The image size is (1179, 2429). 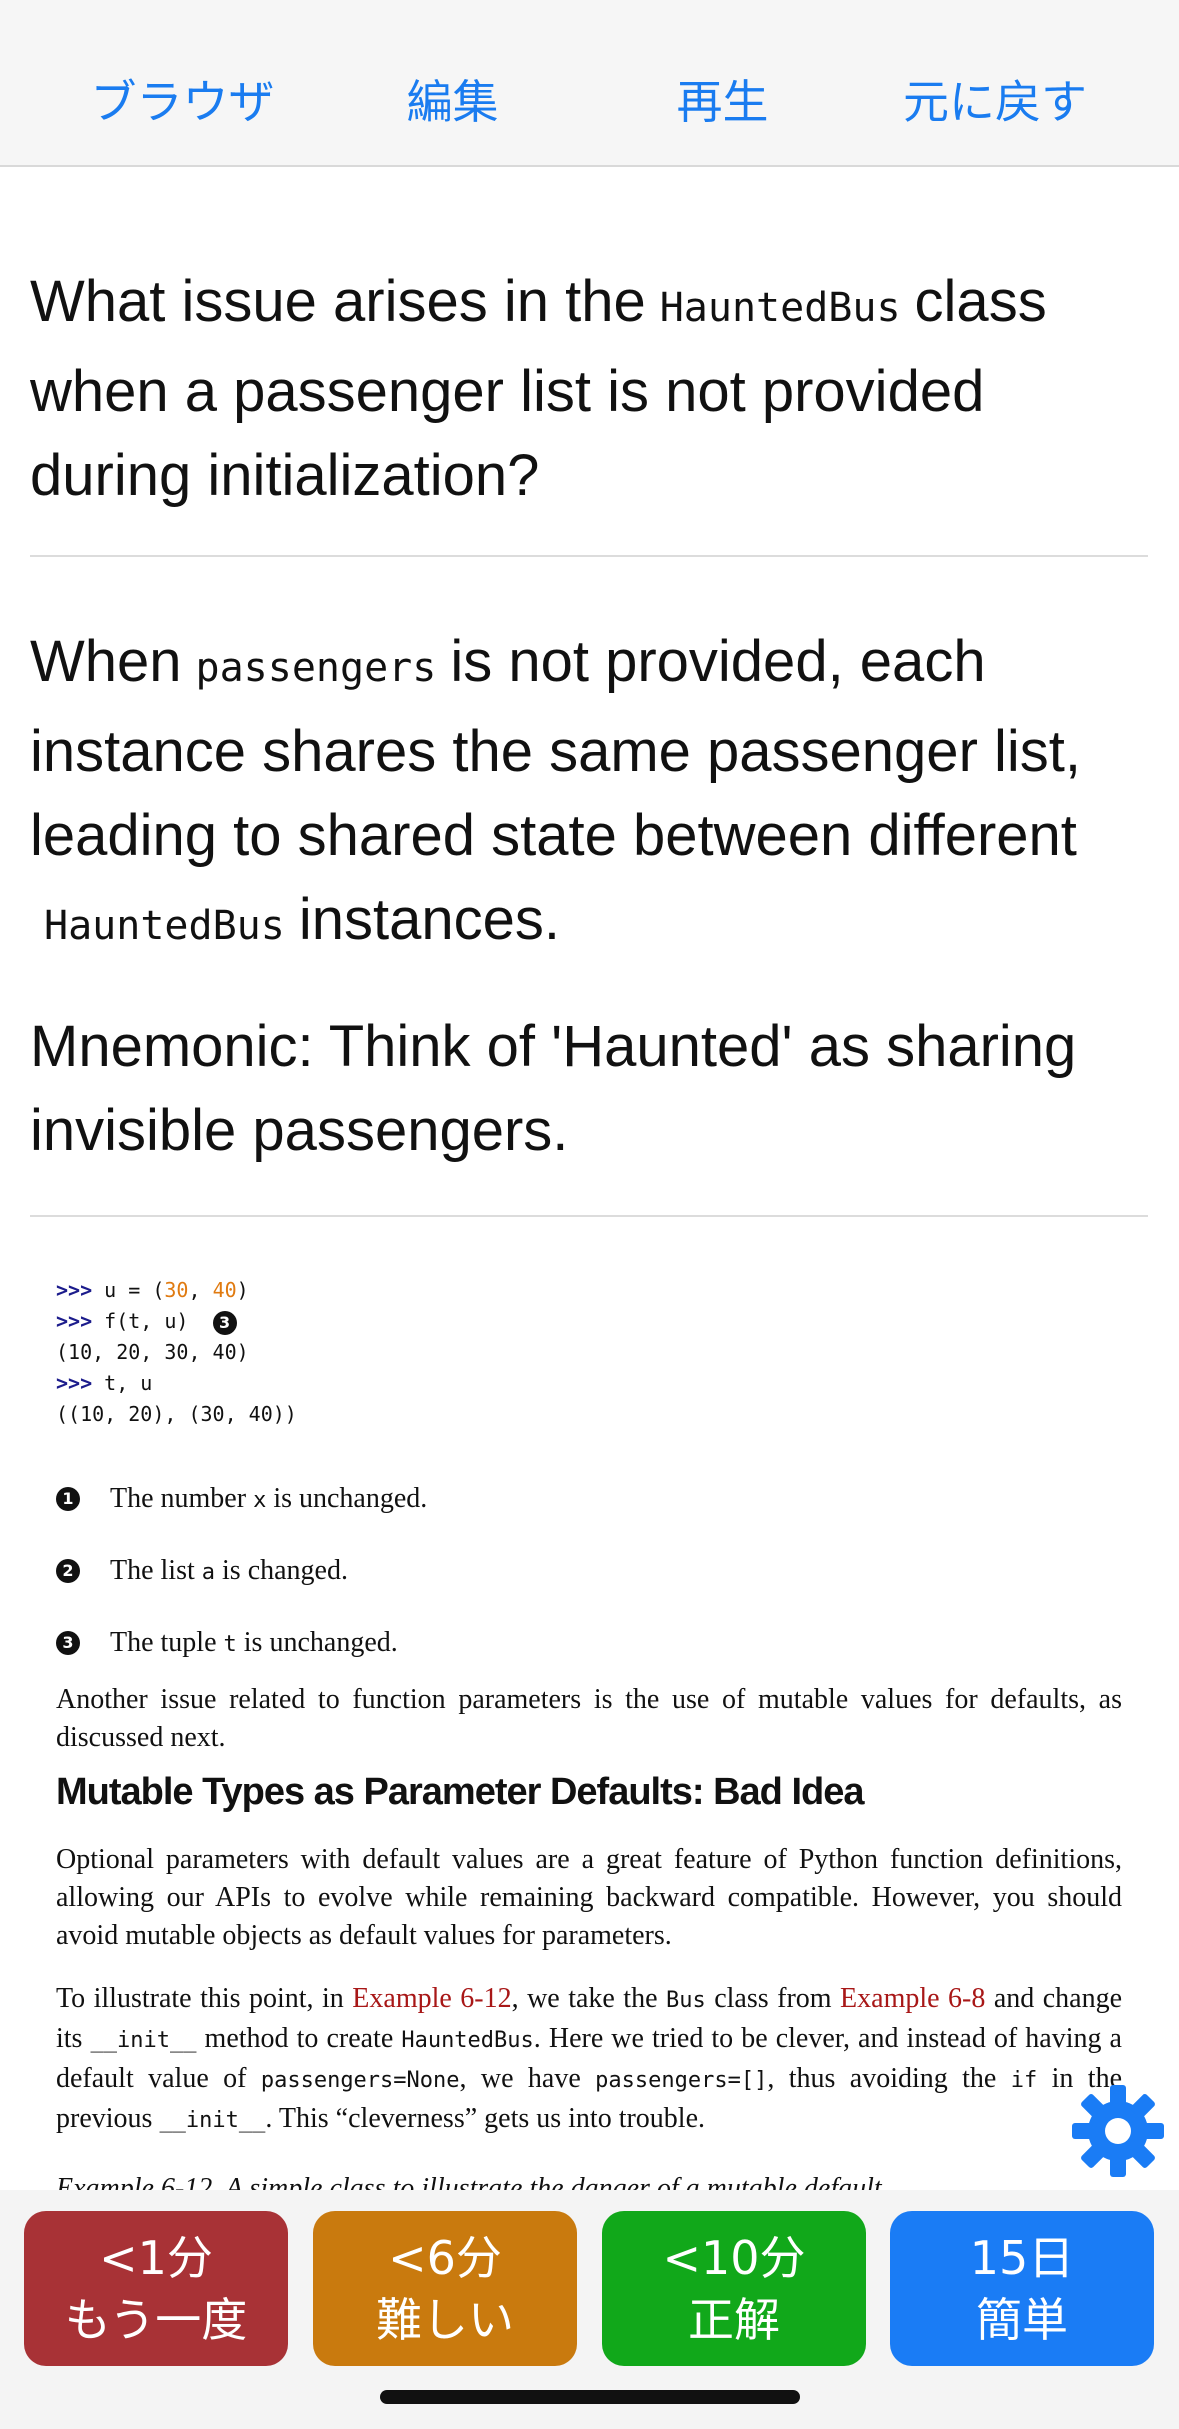 I want to click on question-text-1: What issue arises in the, so click(x=338, y=301).